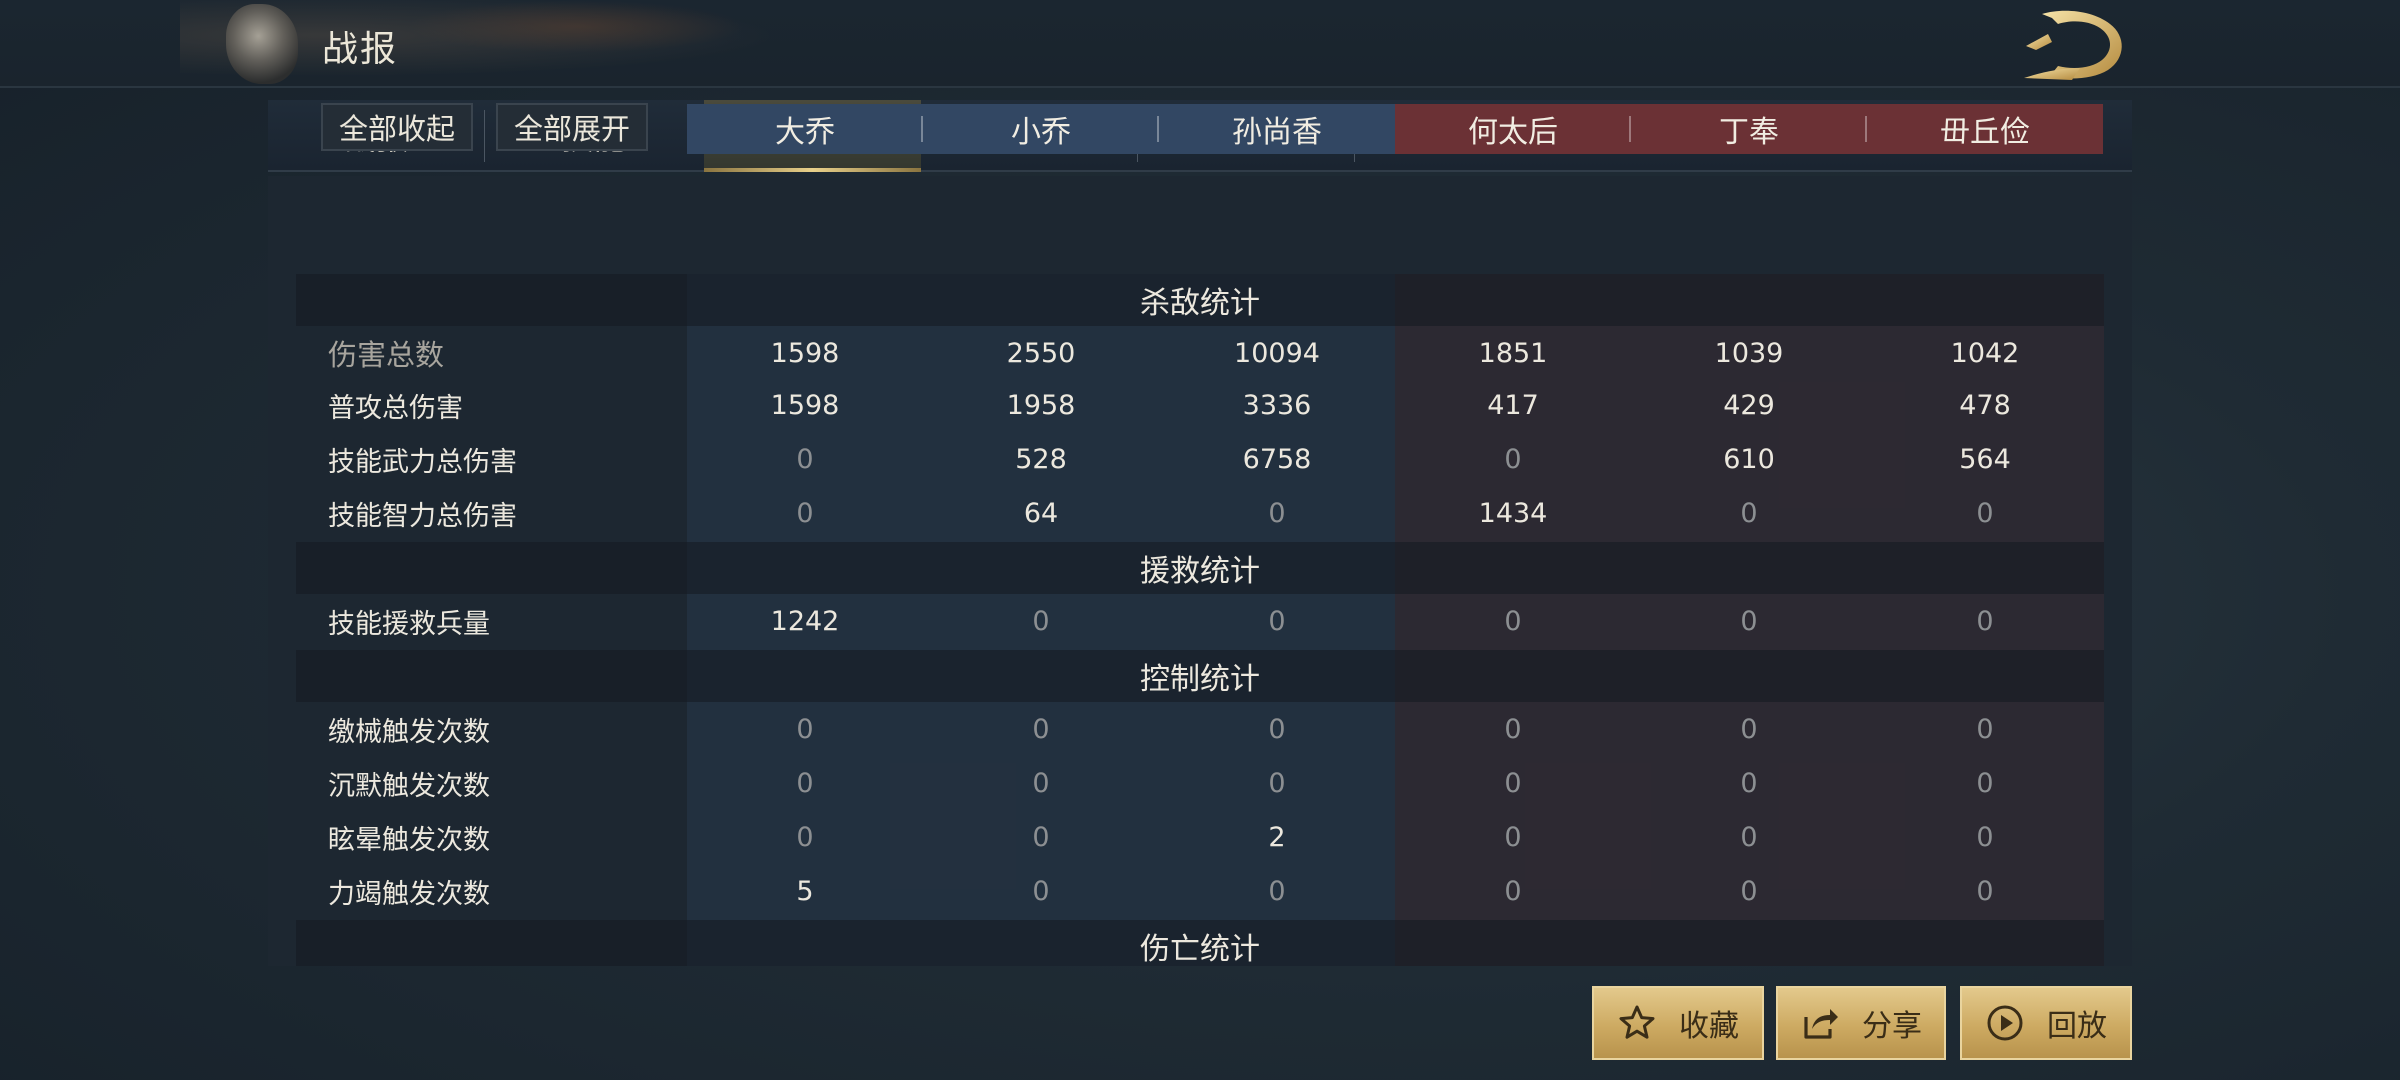 The height and width of the screenshot is (1080, 2400). I want to click on stat-value: 10094, so click(1277, 353).